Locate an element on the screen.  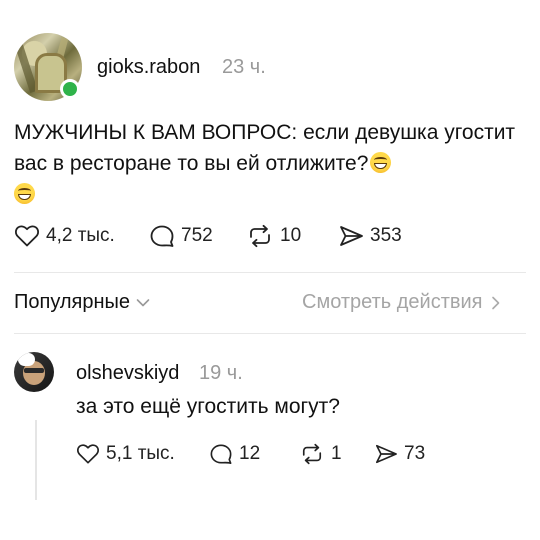
reply-text: за это ещё угостить могут? is located at coordinates (208, 406).